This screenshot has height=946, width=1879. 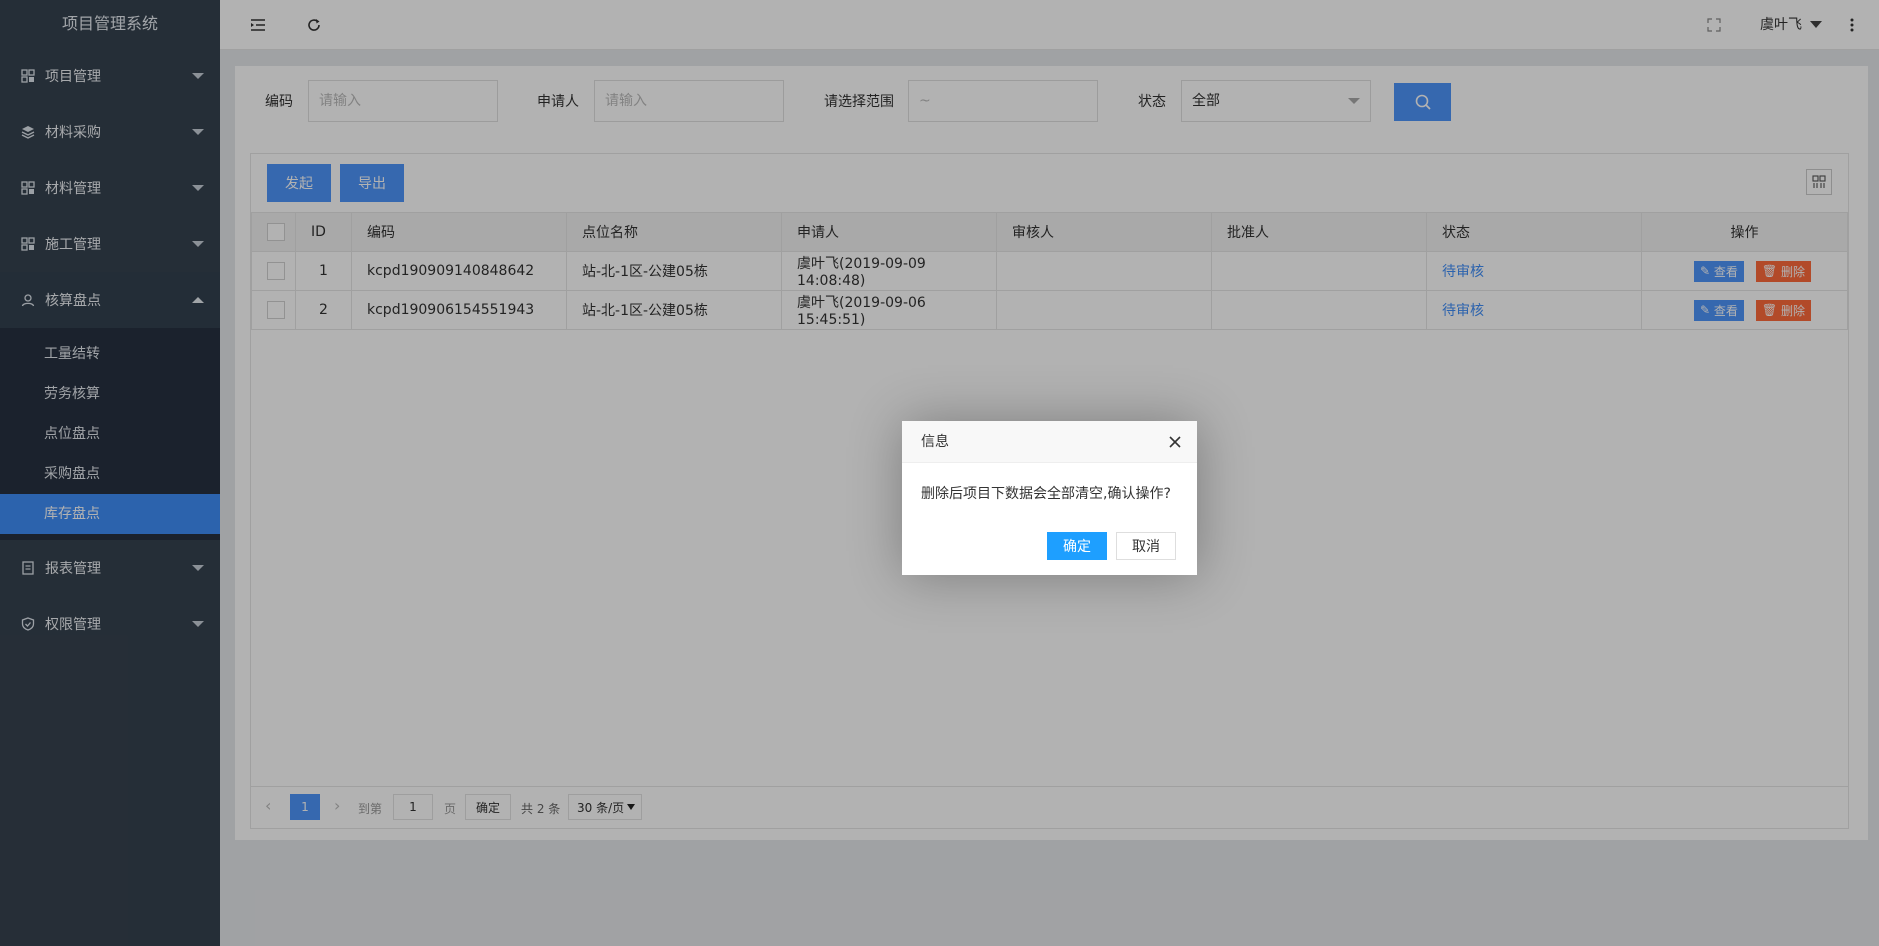 What do you see at coordinates (1077, 546) in the screenshot?
I see `dialog-ok-button: 确定` at bounding box center [1077, 546].